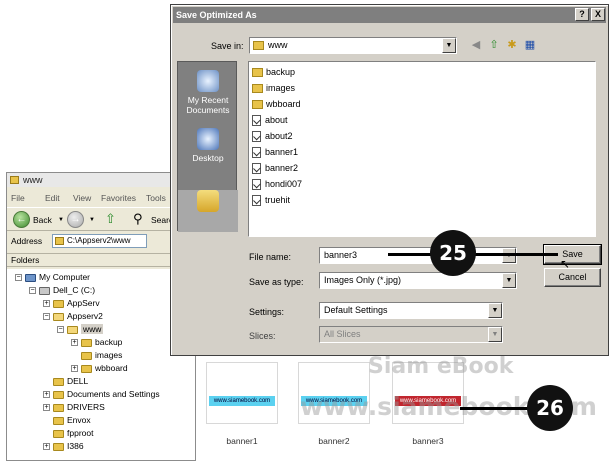 The width and height of the screenshot is (614, 461). What do you see at coordinates (242, 393) in the screenshot?
I see `banner-thumbnail: www.siamebook.com` at bounding box center [242, 393].